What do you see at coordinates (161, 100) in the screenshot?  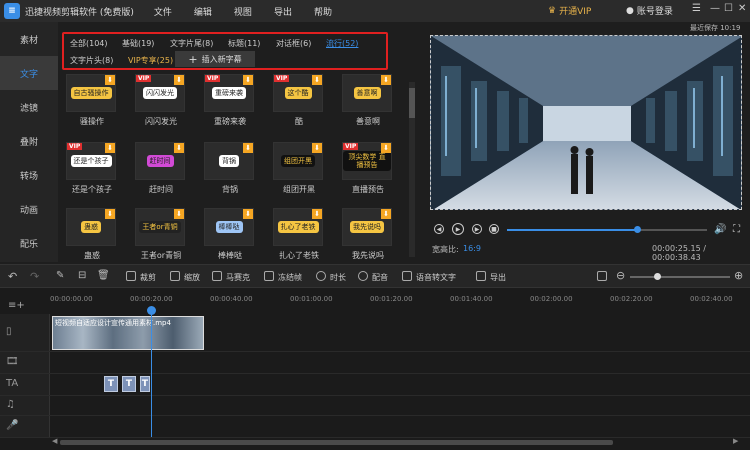 I see `template-item: 闪闪发光 VIP ⬇ 闪闪发光` at bounding box center [161, 100].